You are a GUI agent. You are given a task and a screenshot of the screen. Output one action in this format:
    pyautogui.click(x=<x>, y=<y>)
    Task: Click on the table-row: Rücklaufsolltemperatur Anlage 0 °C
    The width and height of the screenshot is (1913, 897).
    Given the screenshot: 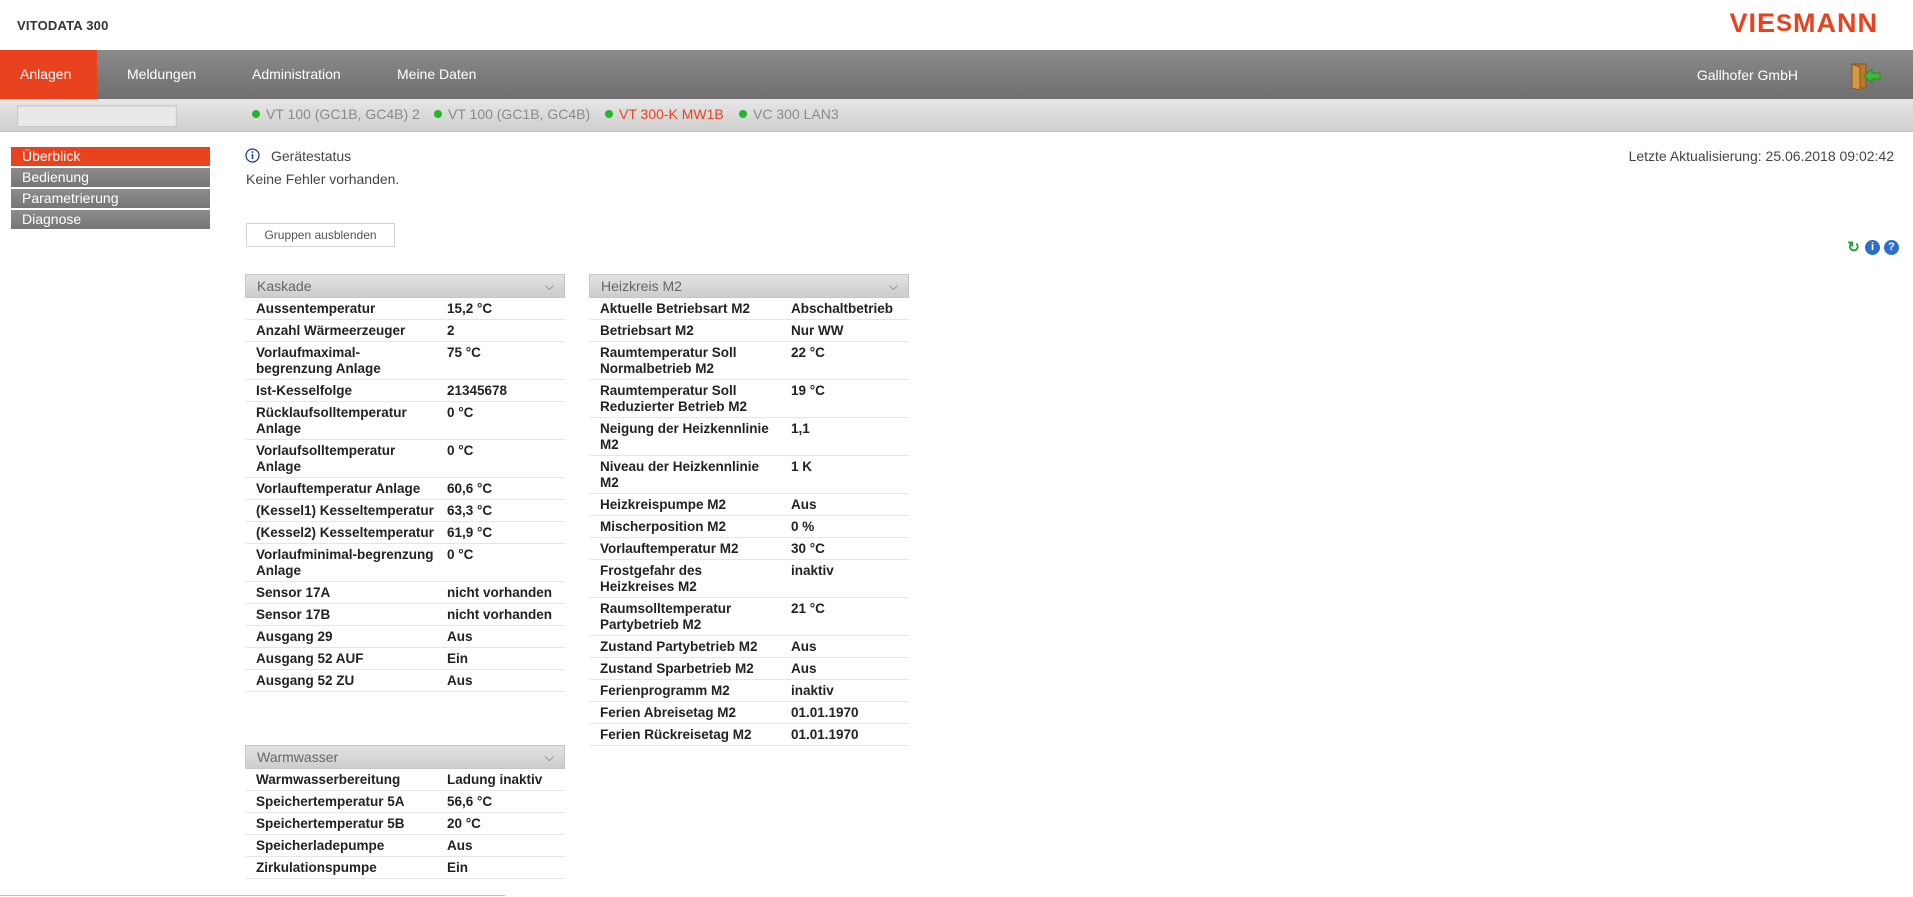 What is the action you would take?
    pyautogui.click(x=405, y=421)
    